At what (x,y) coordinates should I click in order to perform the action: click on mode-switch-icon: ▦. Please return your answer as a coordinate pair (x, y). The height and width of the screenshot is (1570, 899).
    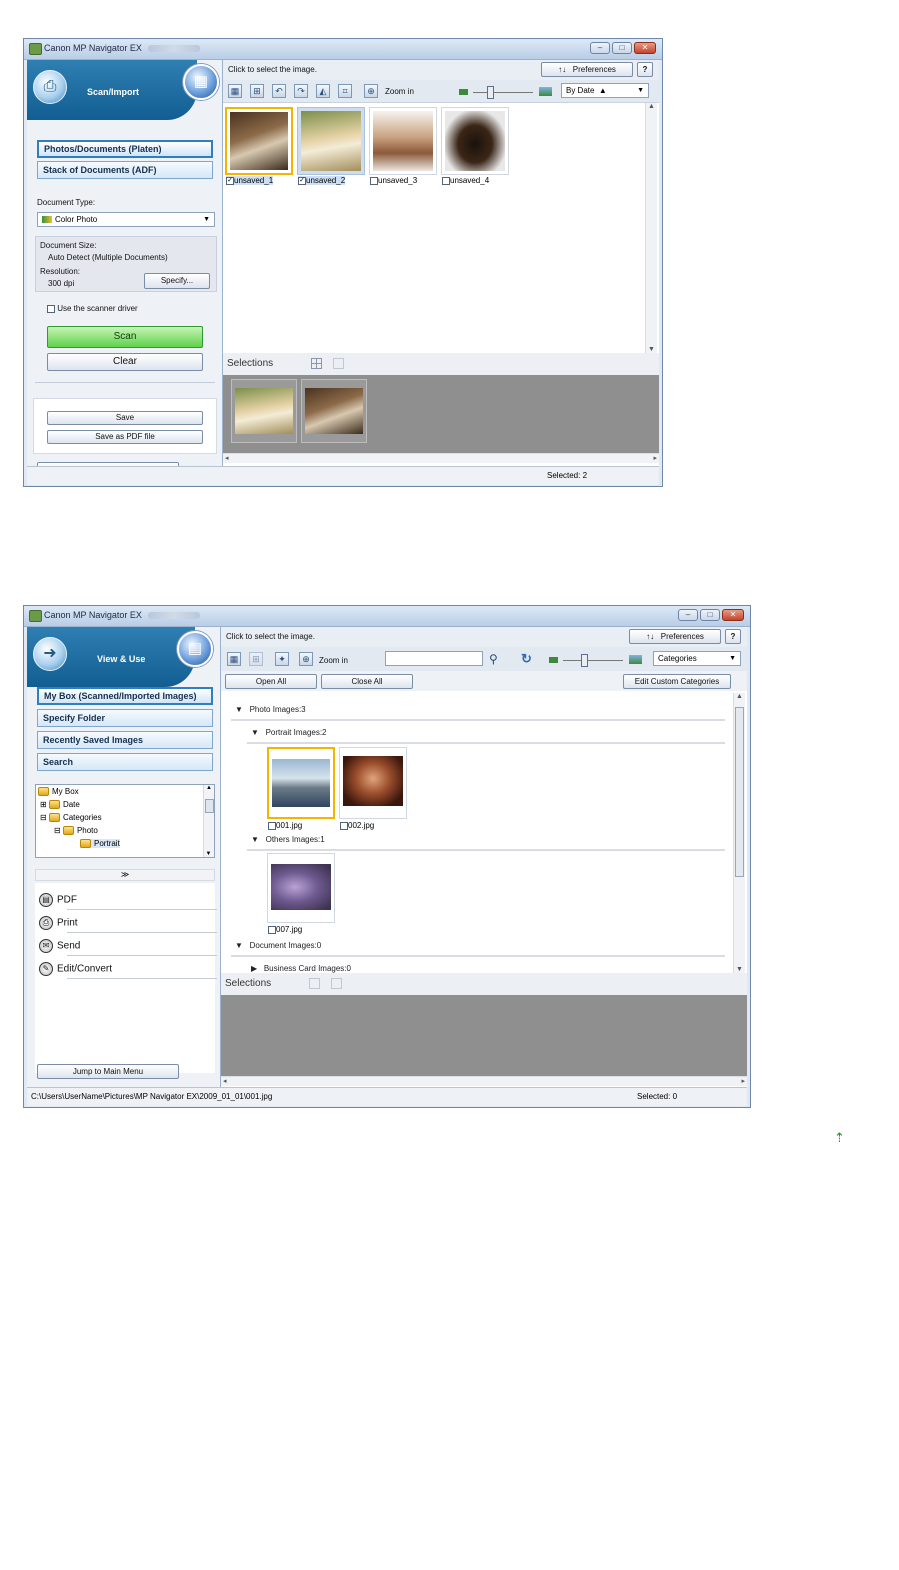
    Looking at the image, I should click on (201, 82).